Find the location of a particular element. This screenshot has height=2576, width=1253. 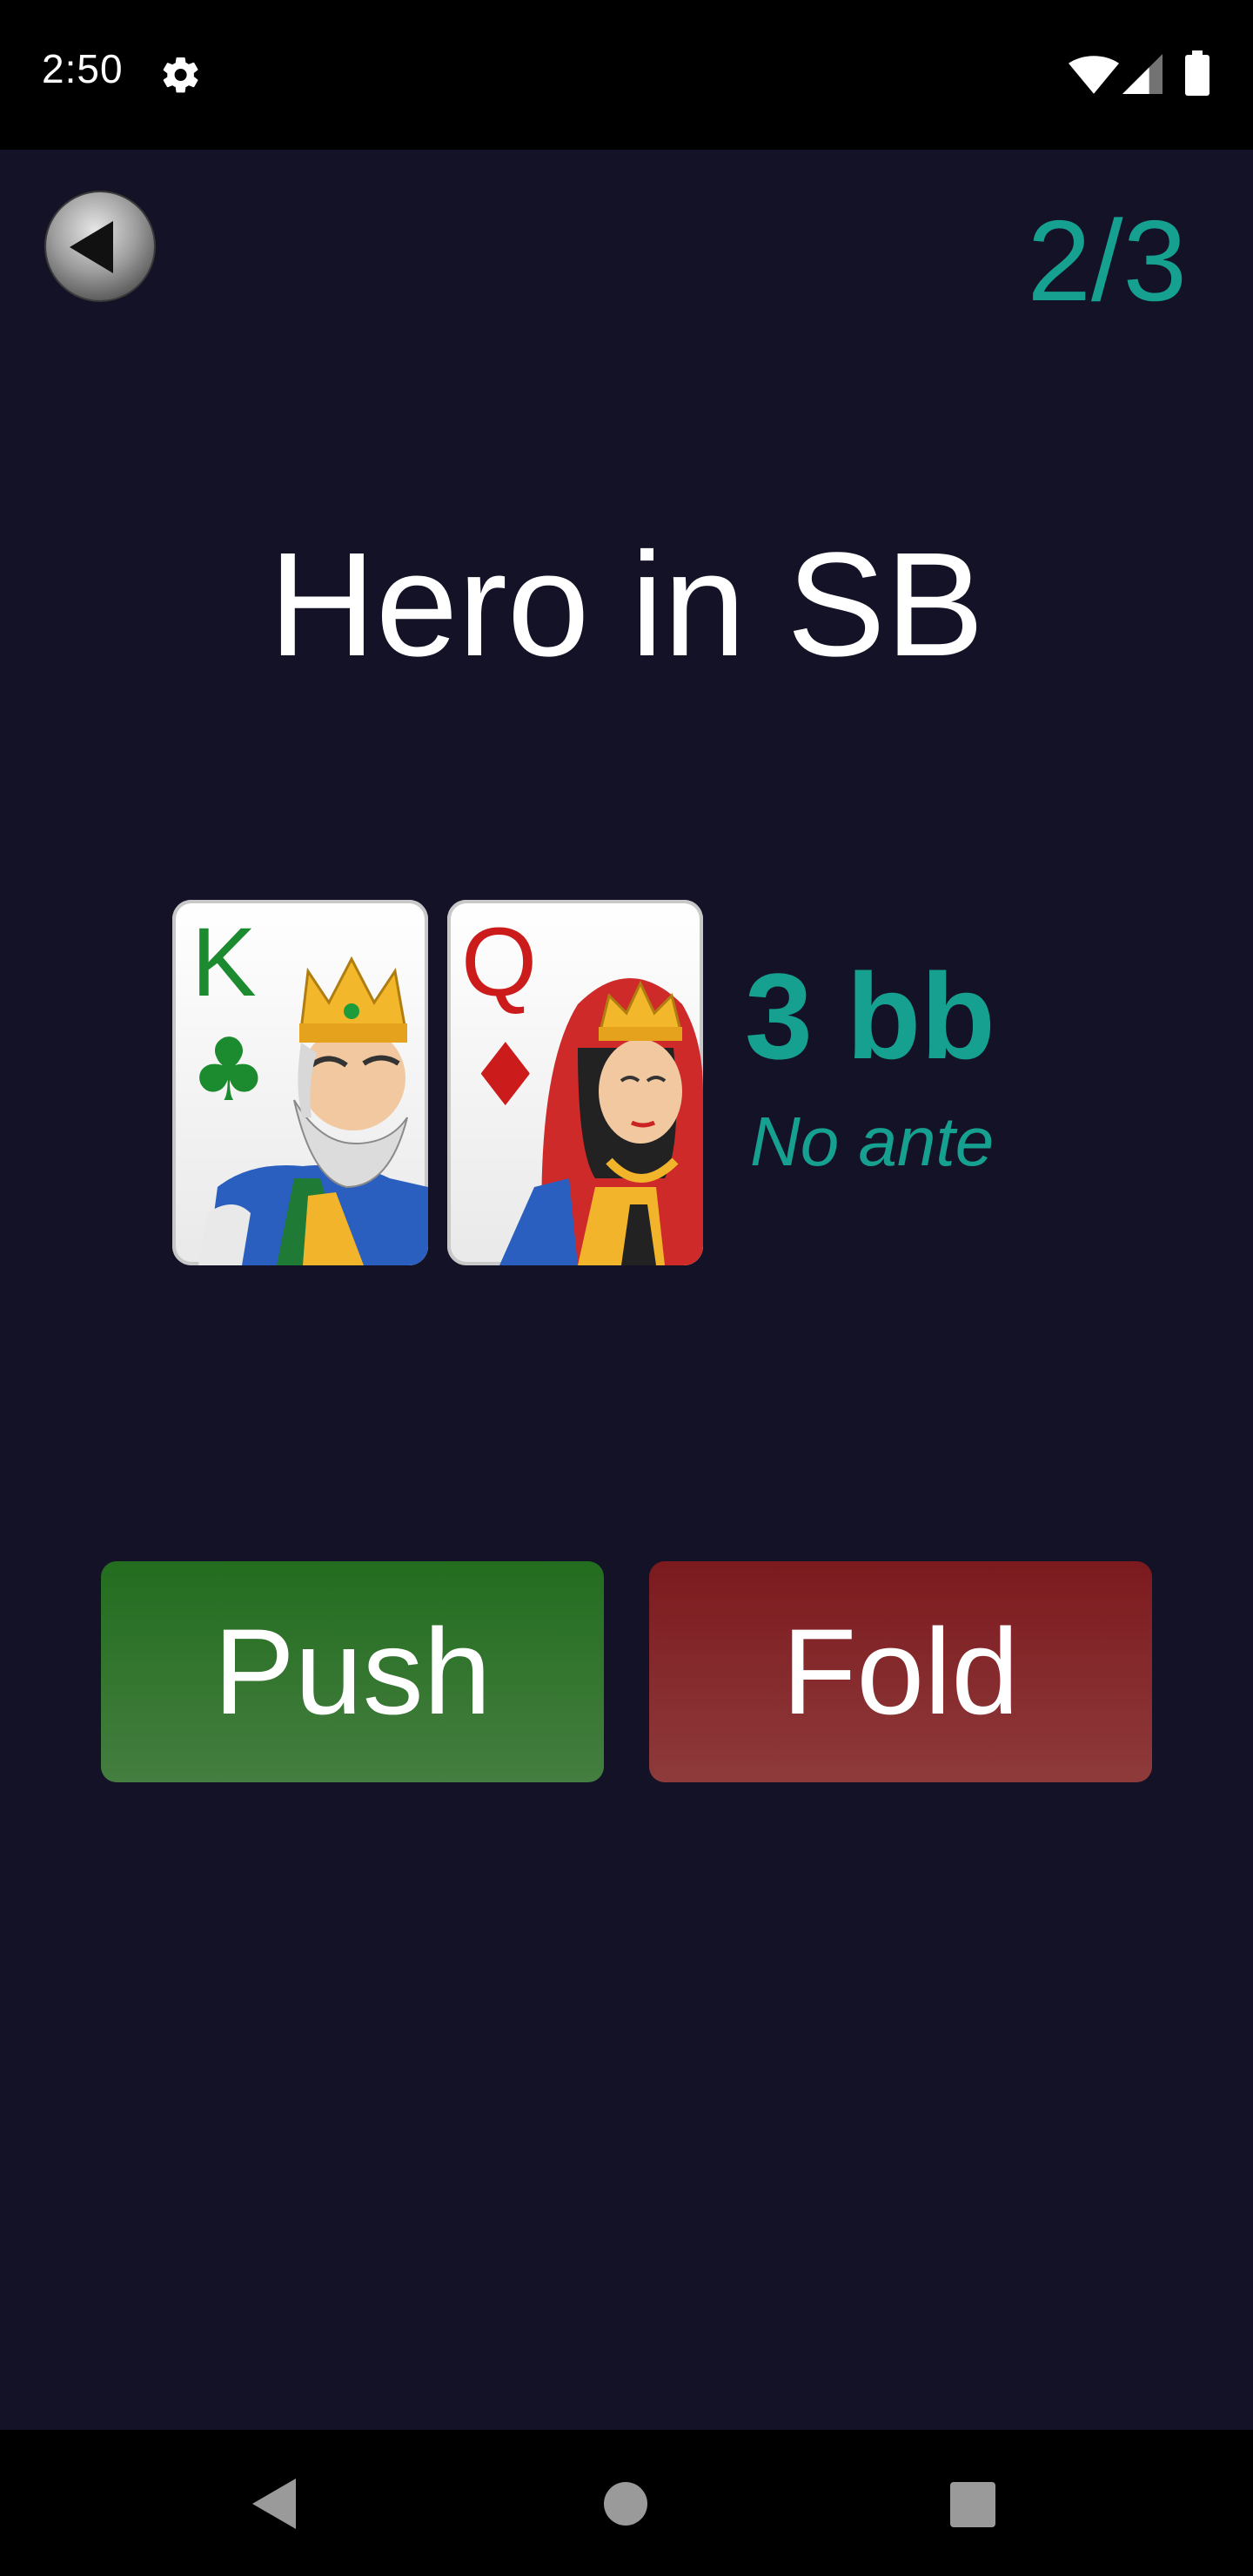

fold-button: Fold is located at coordinates (900, 1671).